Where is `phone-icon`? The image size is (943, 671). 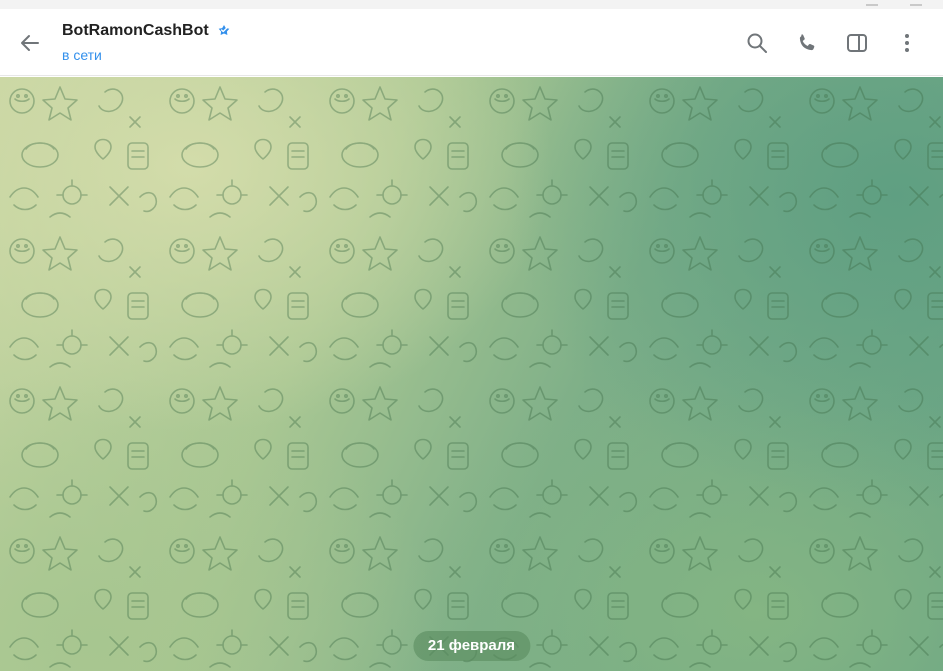
phone-icon is located at coordinates (807, 42).